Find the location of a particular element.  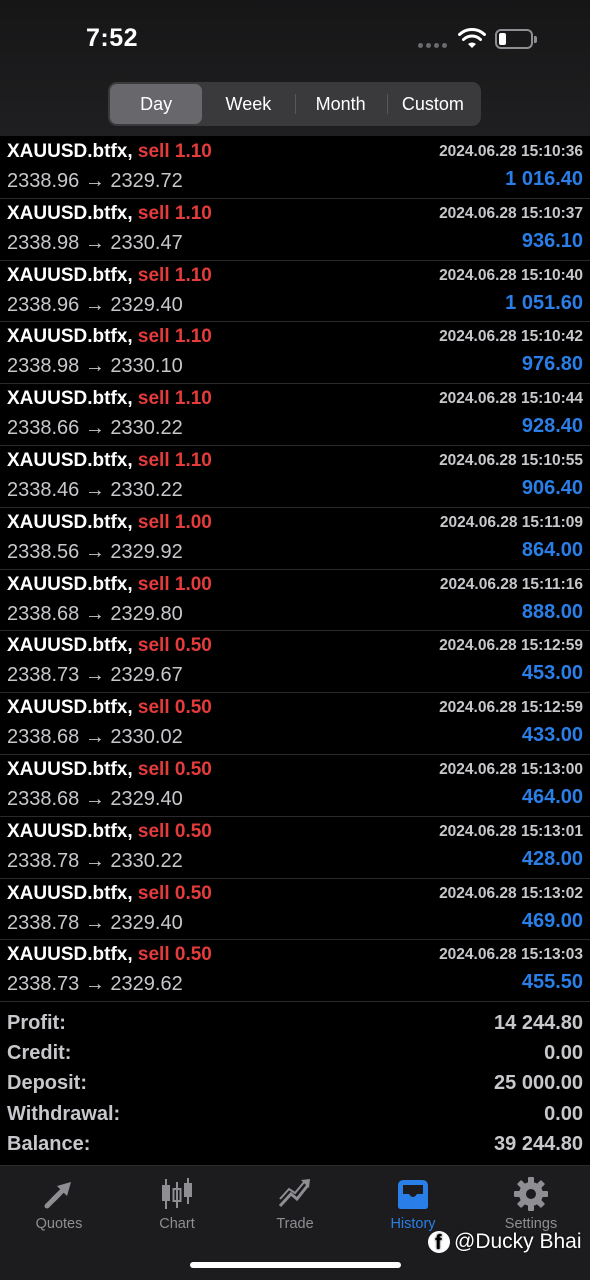

trade-profit: 453.00 is located at coordinates (552, 673).